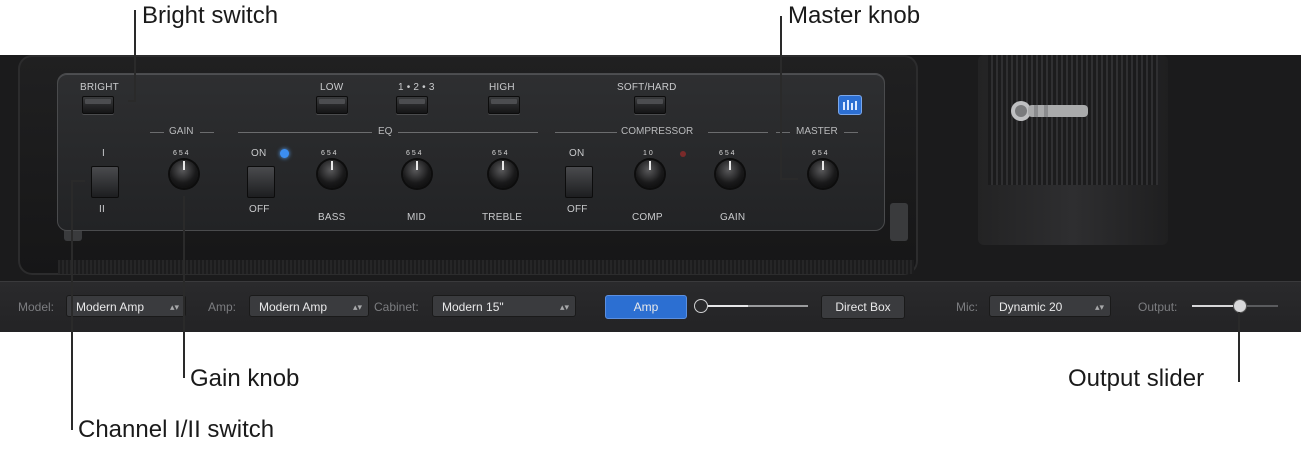  Describe the element at coordinates (473, 307) in the screenshot. I see `cabinet-value: Modern 15"` at that location.